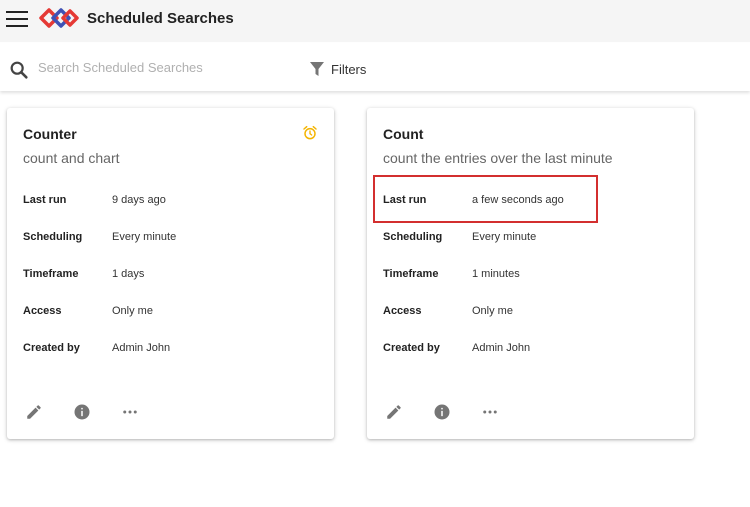 The image size is (750, 507). I want to click on search-icon, so click(19, 70).